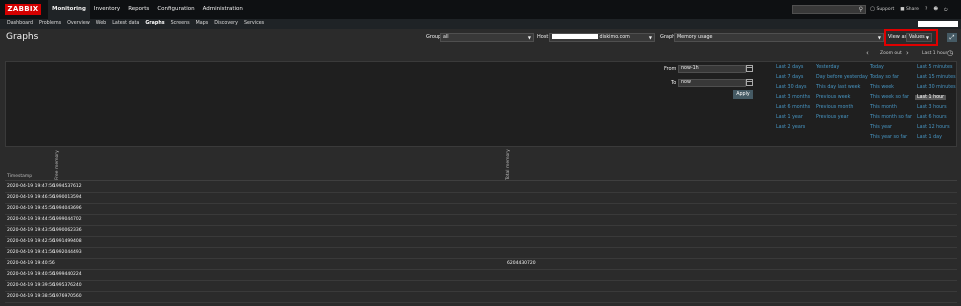 The image size is (961, 306). Describe the element at coordinates (202, 24) in the screenshot. I see `submenu-maps: Maps` at that location.